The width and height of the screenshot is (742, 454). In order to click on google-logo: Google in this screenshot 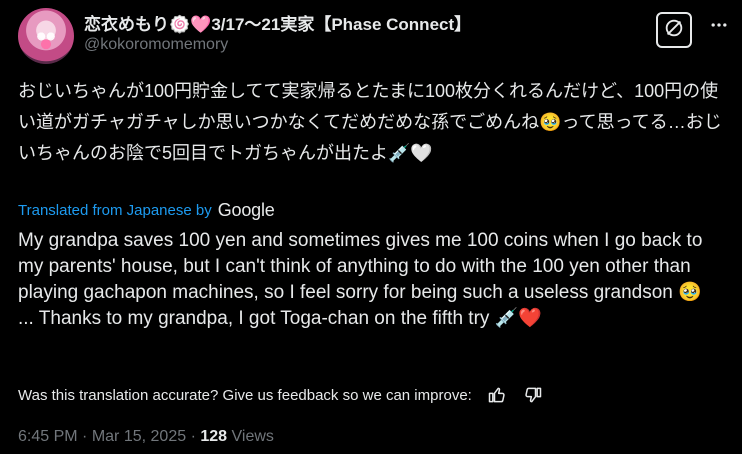, I will do `click(246, 210)`.